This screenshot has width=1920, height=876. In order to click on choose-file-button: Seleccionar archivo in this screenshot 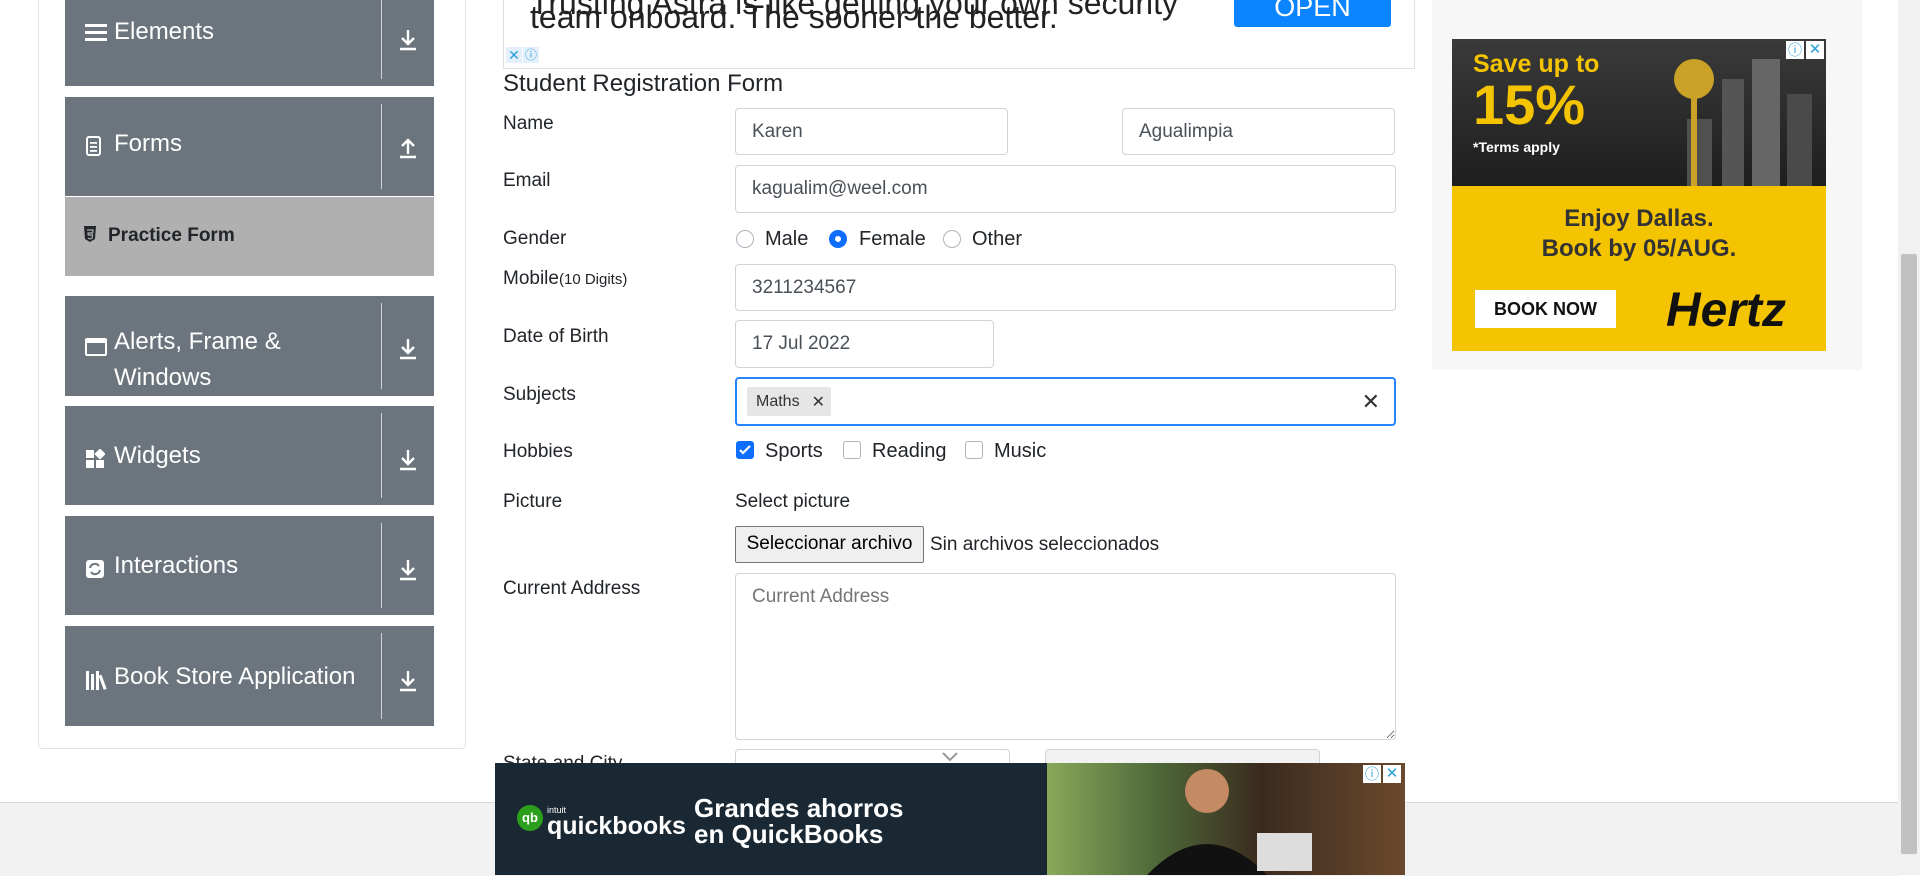, I will do `click(829, 544)`.